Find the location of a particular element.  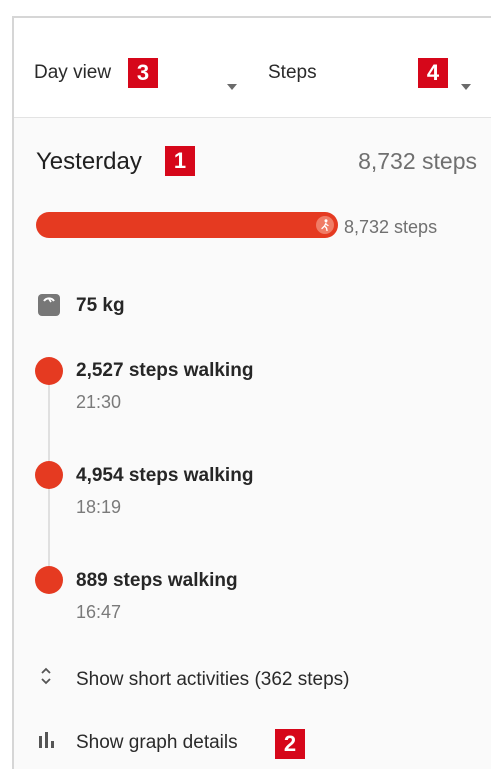

page-title: Yesterday is located at coordinates (89, 161).